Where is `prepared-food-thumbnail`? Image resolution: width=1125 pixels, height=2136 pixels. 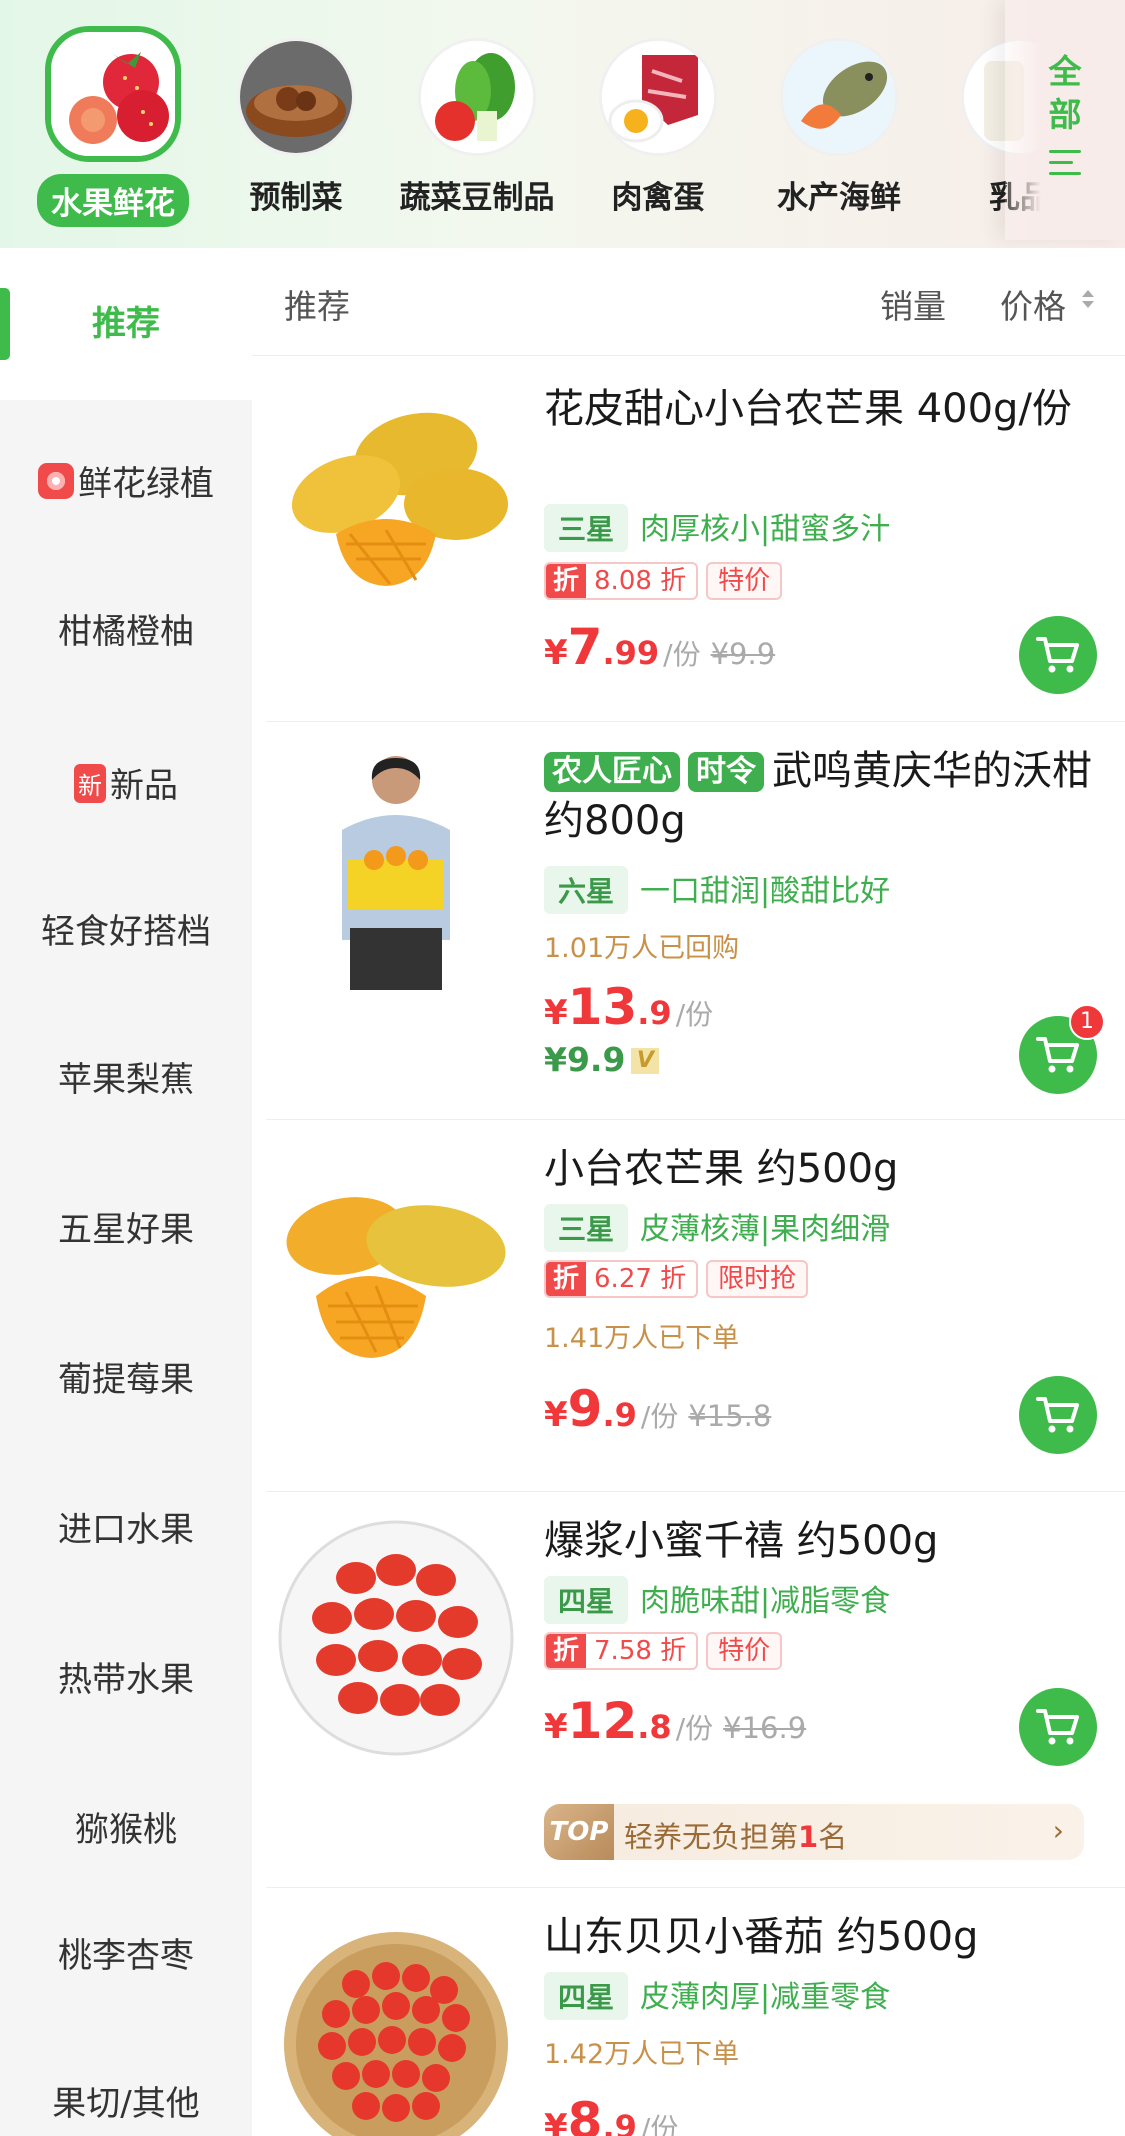
prepared-food-thumbnail is located at coordinates (296, 97).